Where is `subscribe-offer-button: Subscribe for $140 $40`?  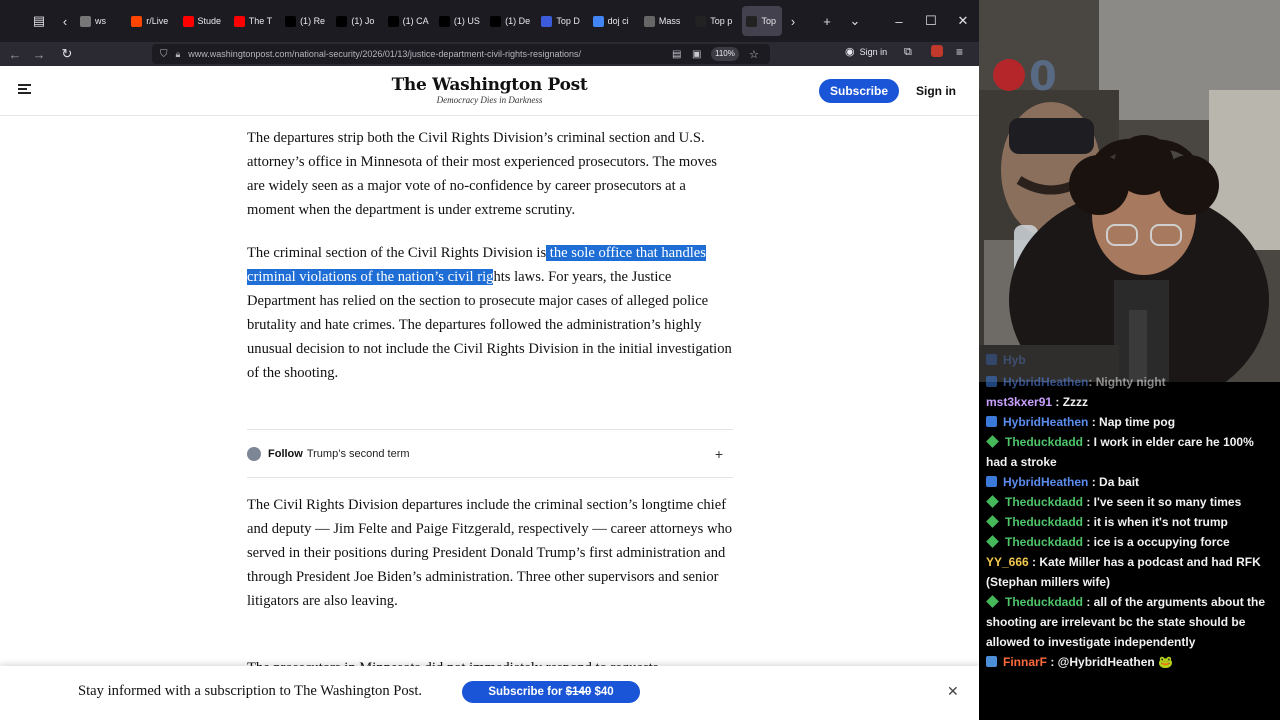 subscribe-offer-button: Subscribe for $140 $40 is located at coordinates (551, 692).